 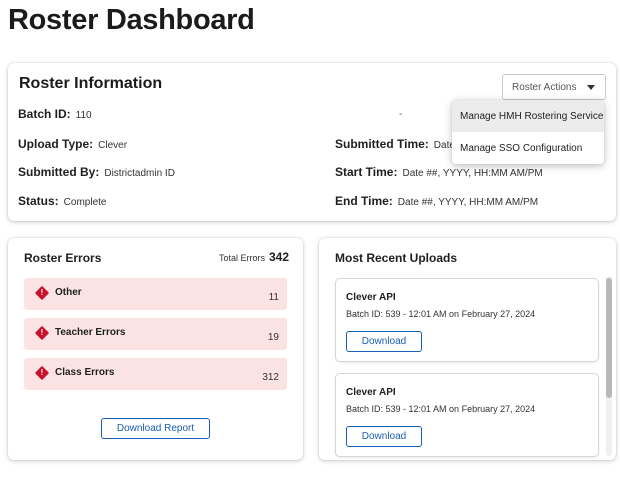 What do you see at coordinates (131, 20) in the screenshot?
I see `page-title: Roster Dashboard` at bounding box center [131, 20].